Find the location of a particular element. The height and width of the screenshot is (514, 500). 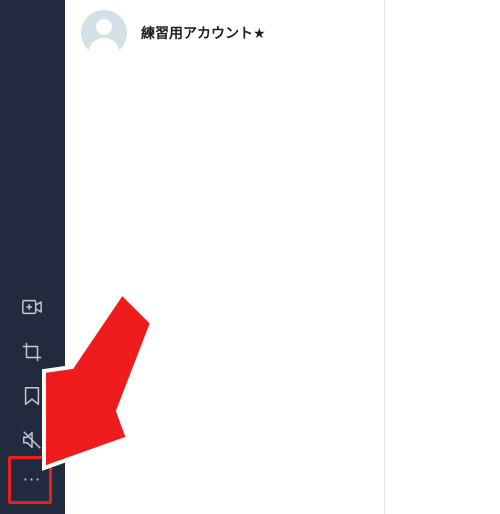

mute-icon is located at coordinates (32, 440).